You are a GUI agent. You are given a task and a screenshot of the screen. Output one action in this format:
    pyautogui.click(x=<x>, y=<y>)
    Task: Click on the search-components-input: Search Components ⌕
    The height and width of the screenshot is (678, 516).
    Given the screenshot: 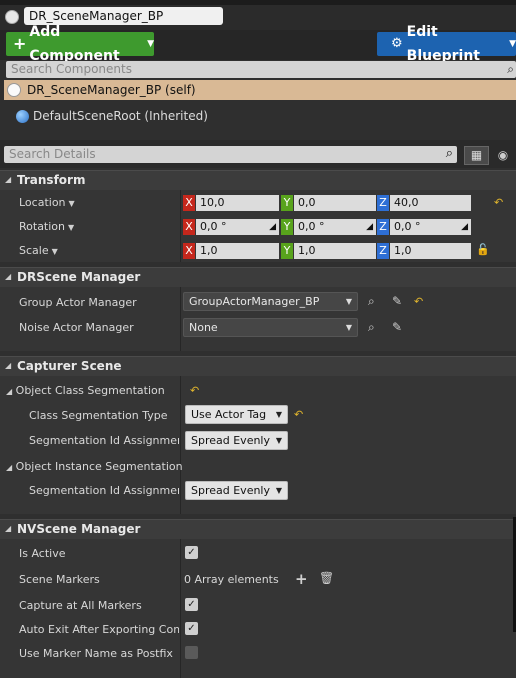 What is the action you would take?
    pyautogui.click(x=261, y=69)
    